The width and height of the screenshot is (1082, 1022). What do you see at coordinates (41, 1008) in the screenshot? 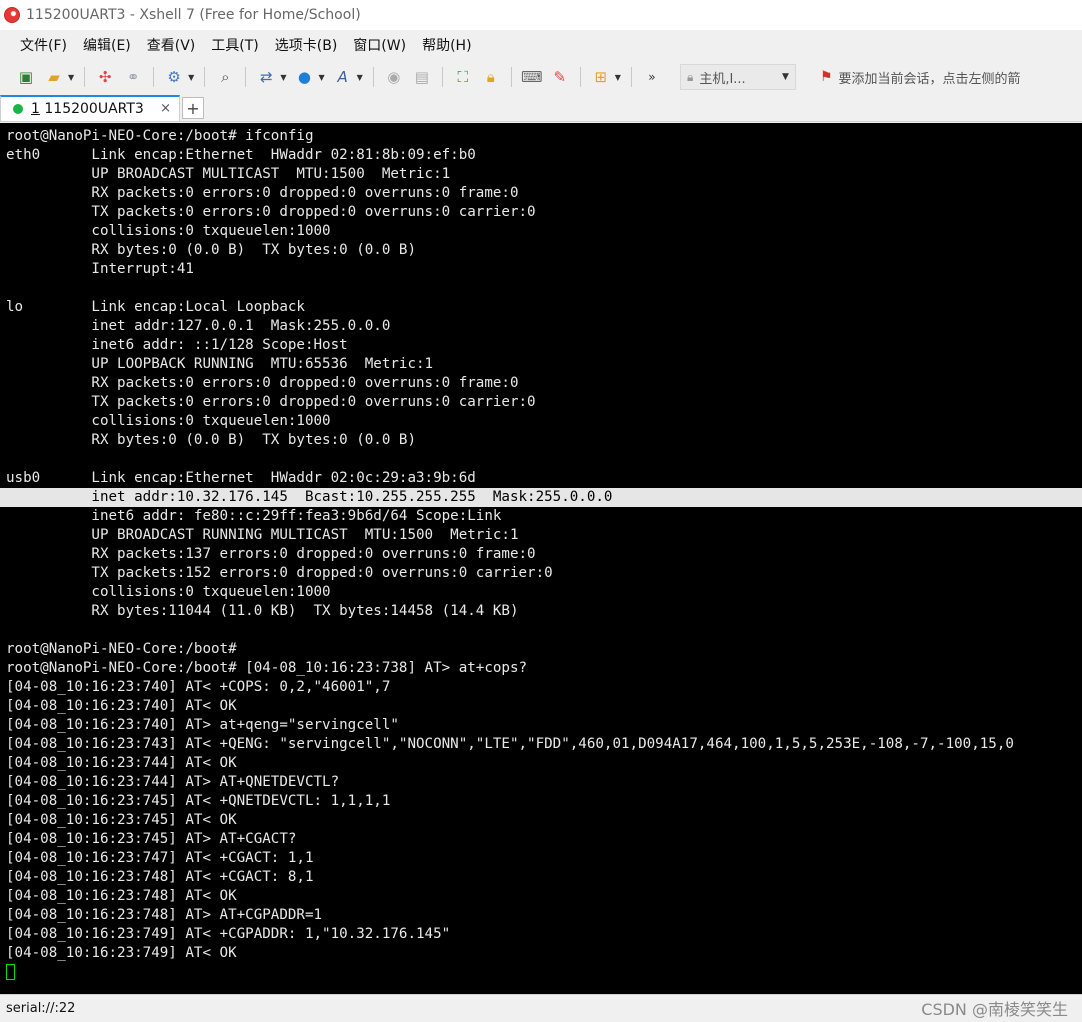
I see `connection-address: serial://:22` at bounding box center [41, 1008].